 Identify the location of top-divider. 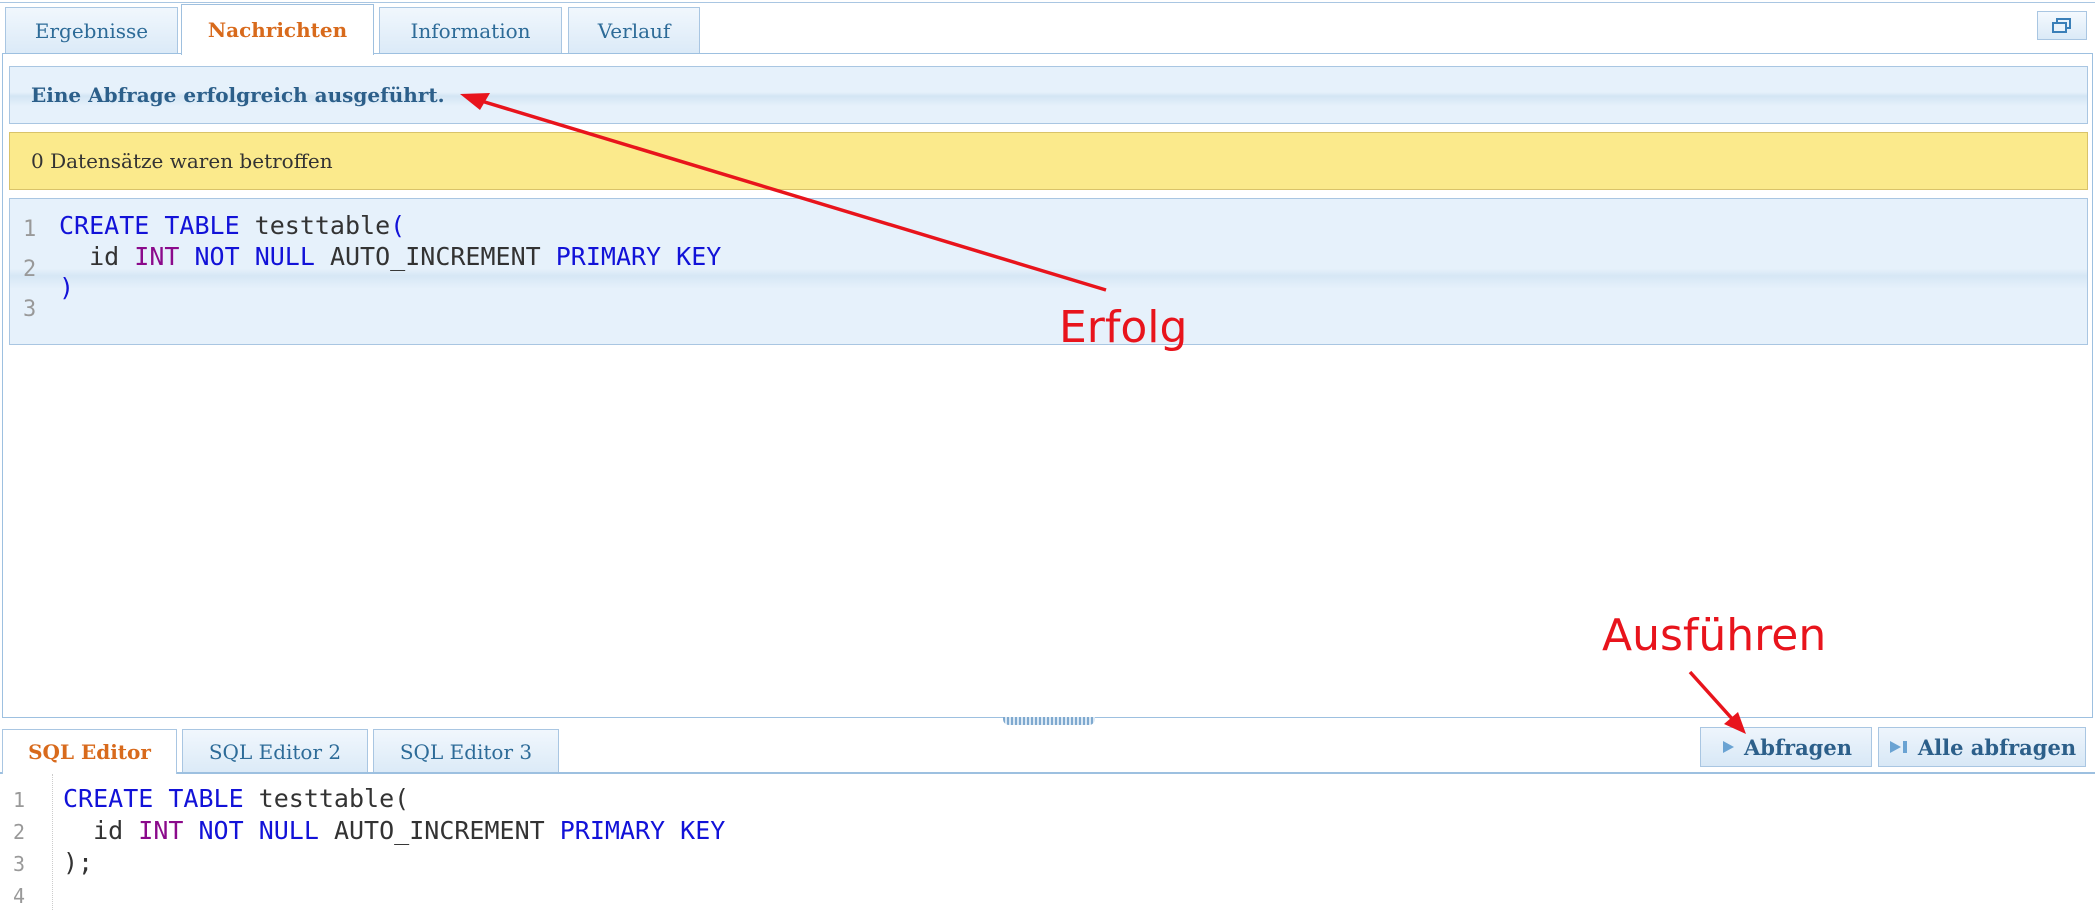
(1047, 2).